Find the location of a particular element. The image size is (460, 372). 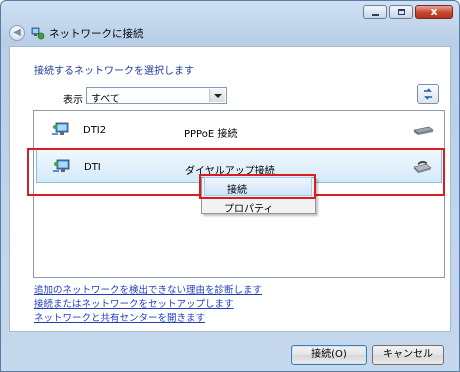

filter-value: すべて is located at coordinates (105, 99).